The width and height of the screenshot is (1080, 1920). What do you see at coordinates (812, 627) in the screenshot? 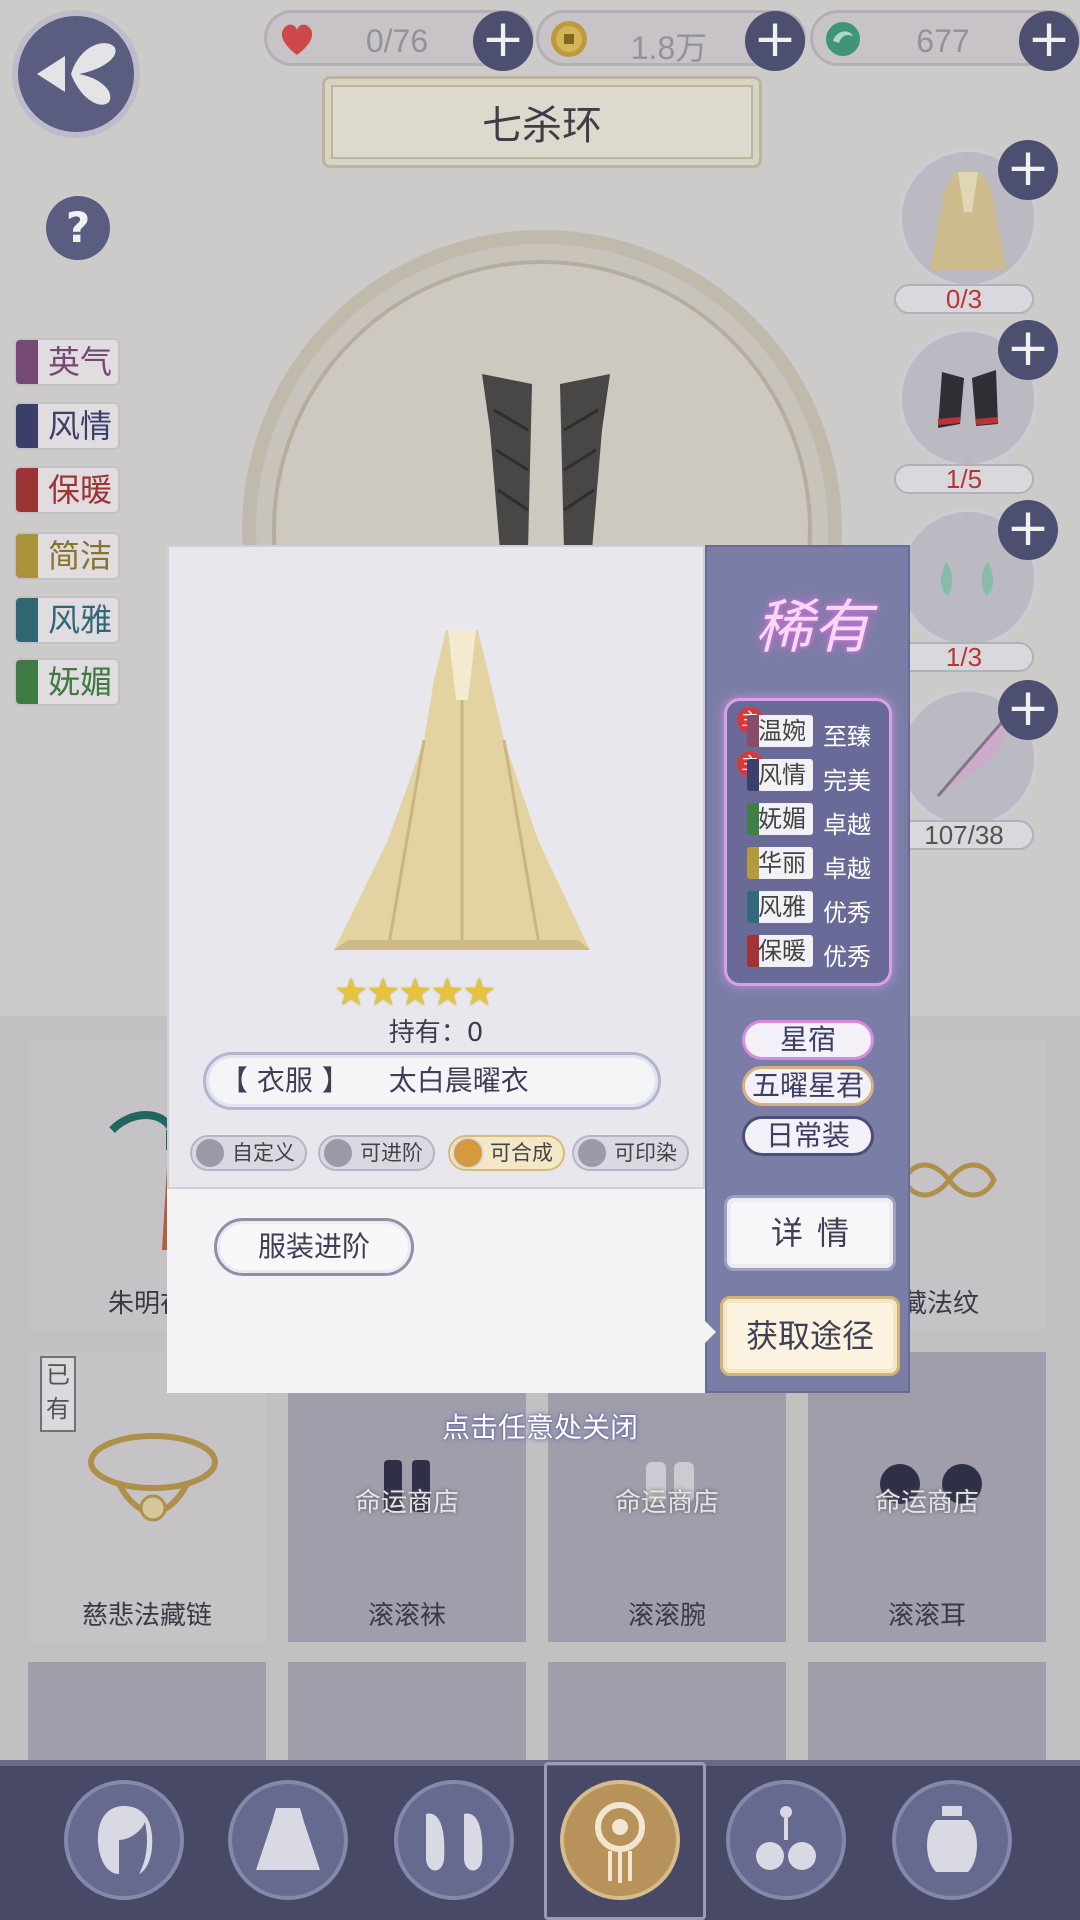
I see `rarity-label: 稀有` at bounding box center [812, 627].